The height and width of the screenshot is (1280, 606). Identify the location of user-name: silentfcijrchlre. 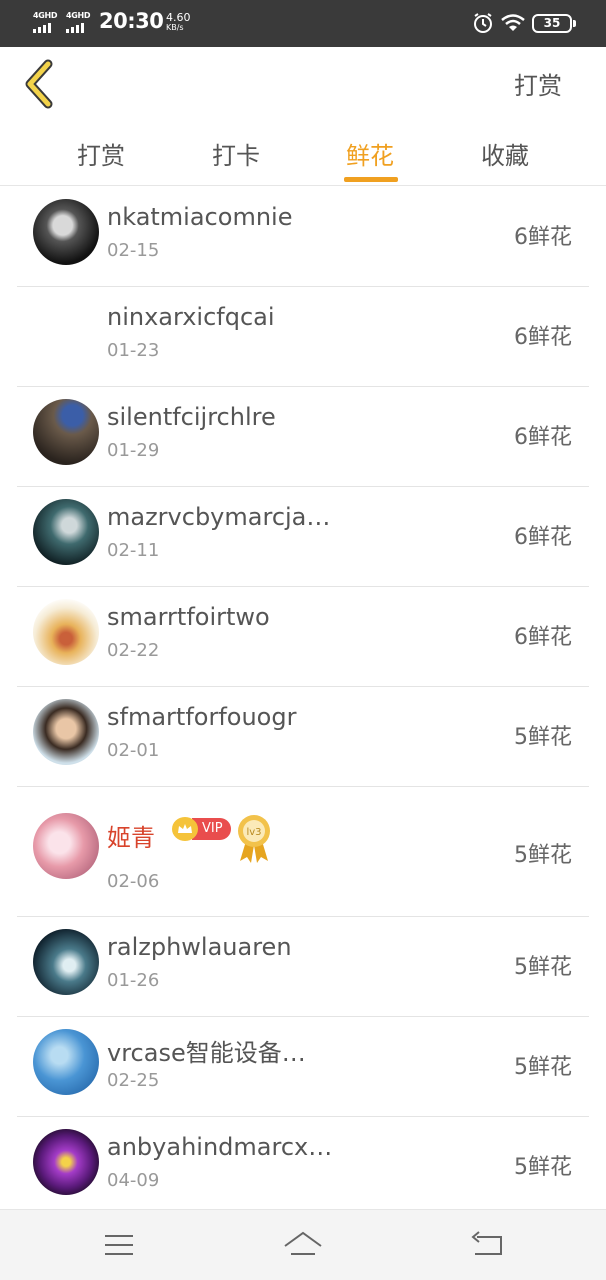
(191, 417).